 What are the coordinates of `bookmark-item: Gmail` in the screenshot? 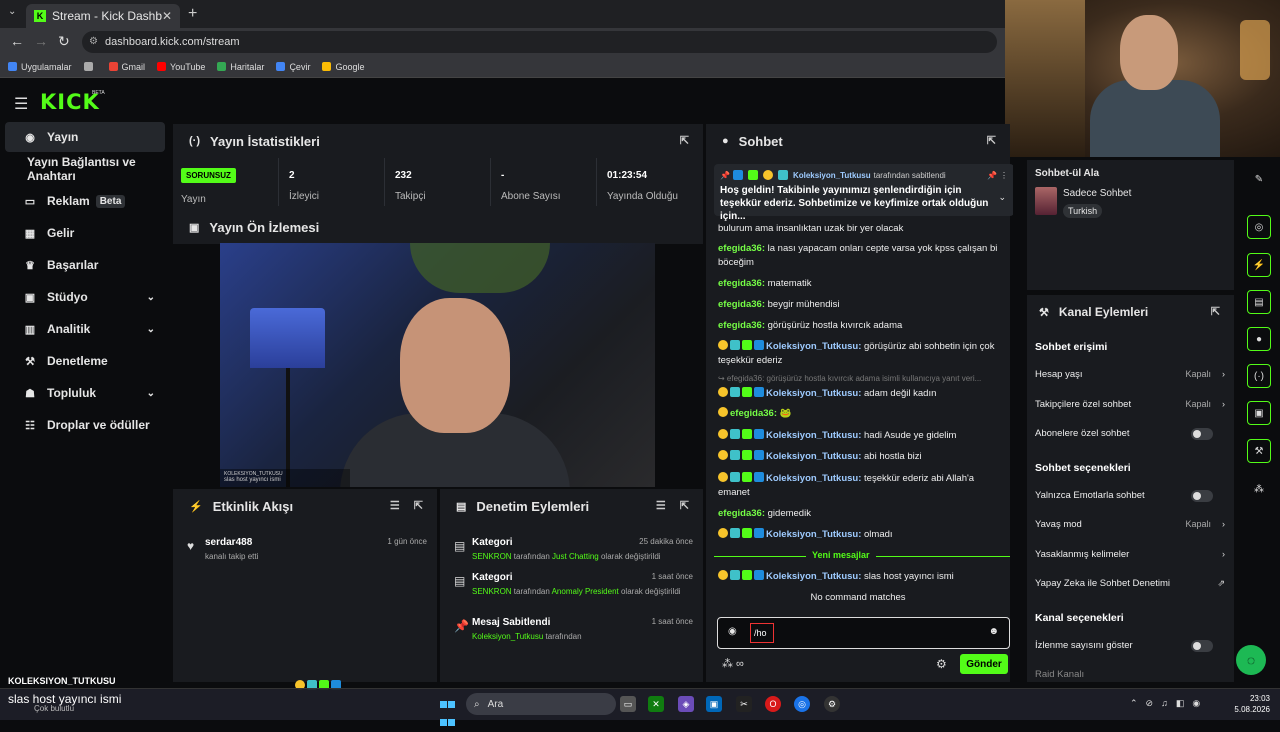 It's located at (126, 67).